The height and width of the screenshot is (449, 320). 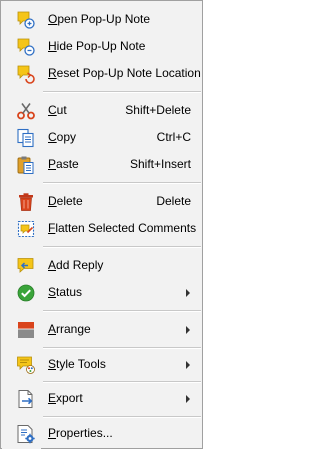 I want to click on menu-item-status: Status, so click(x=102, y=292).